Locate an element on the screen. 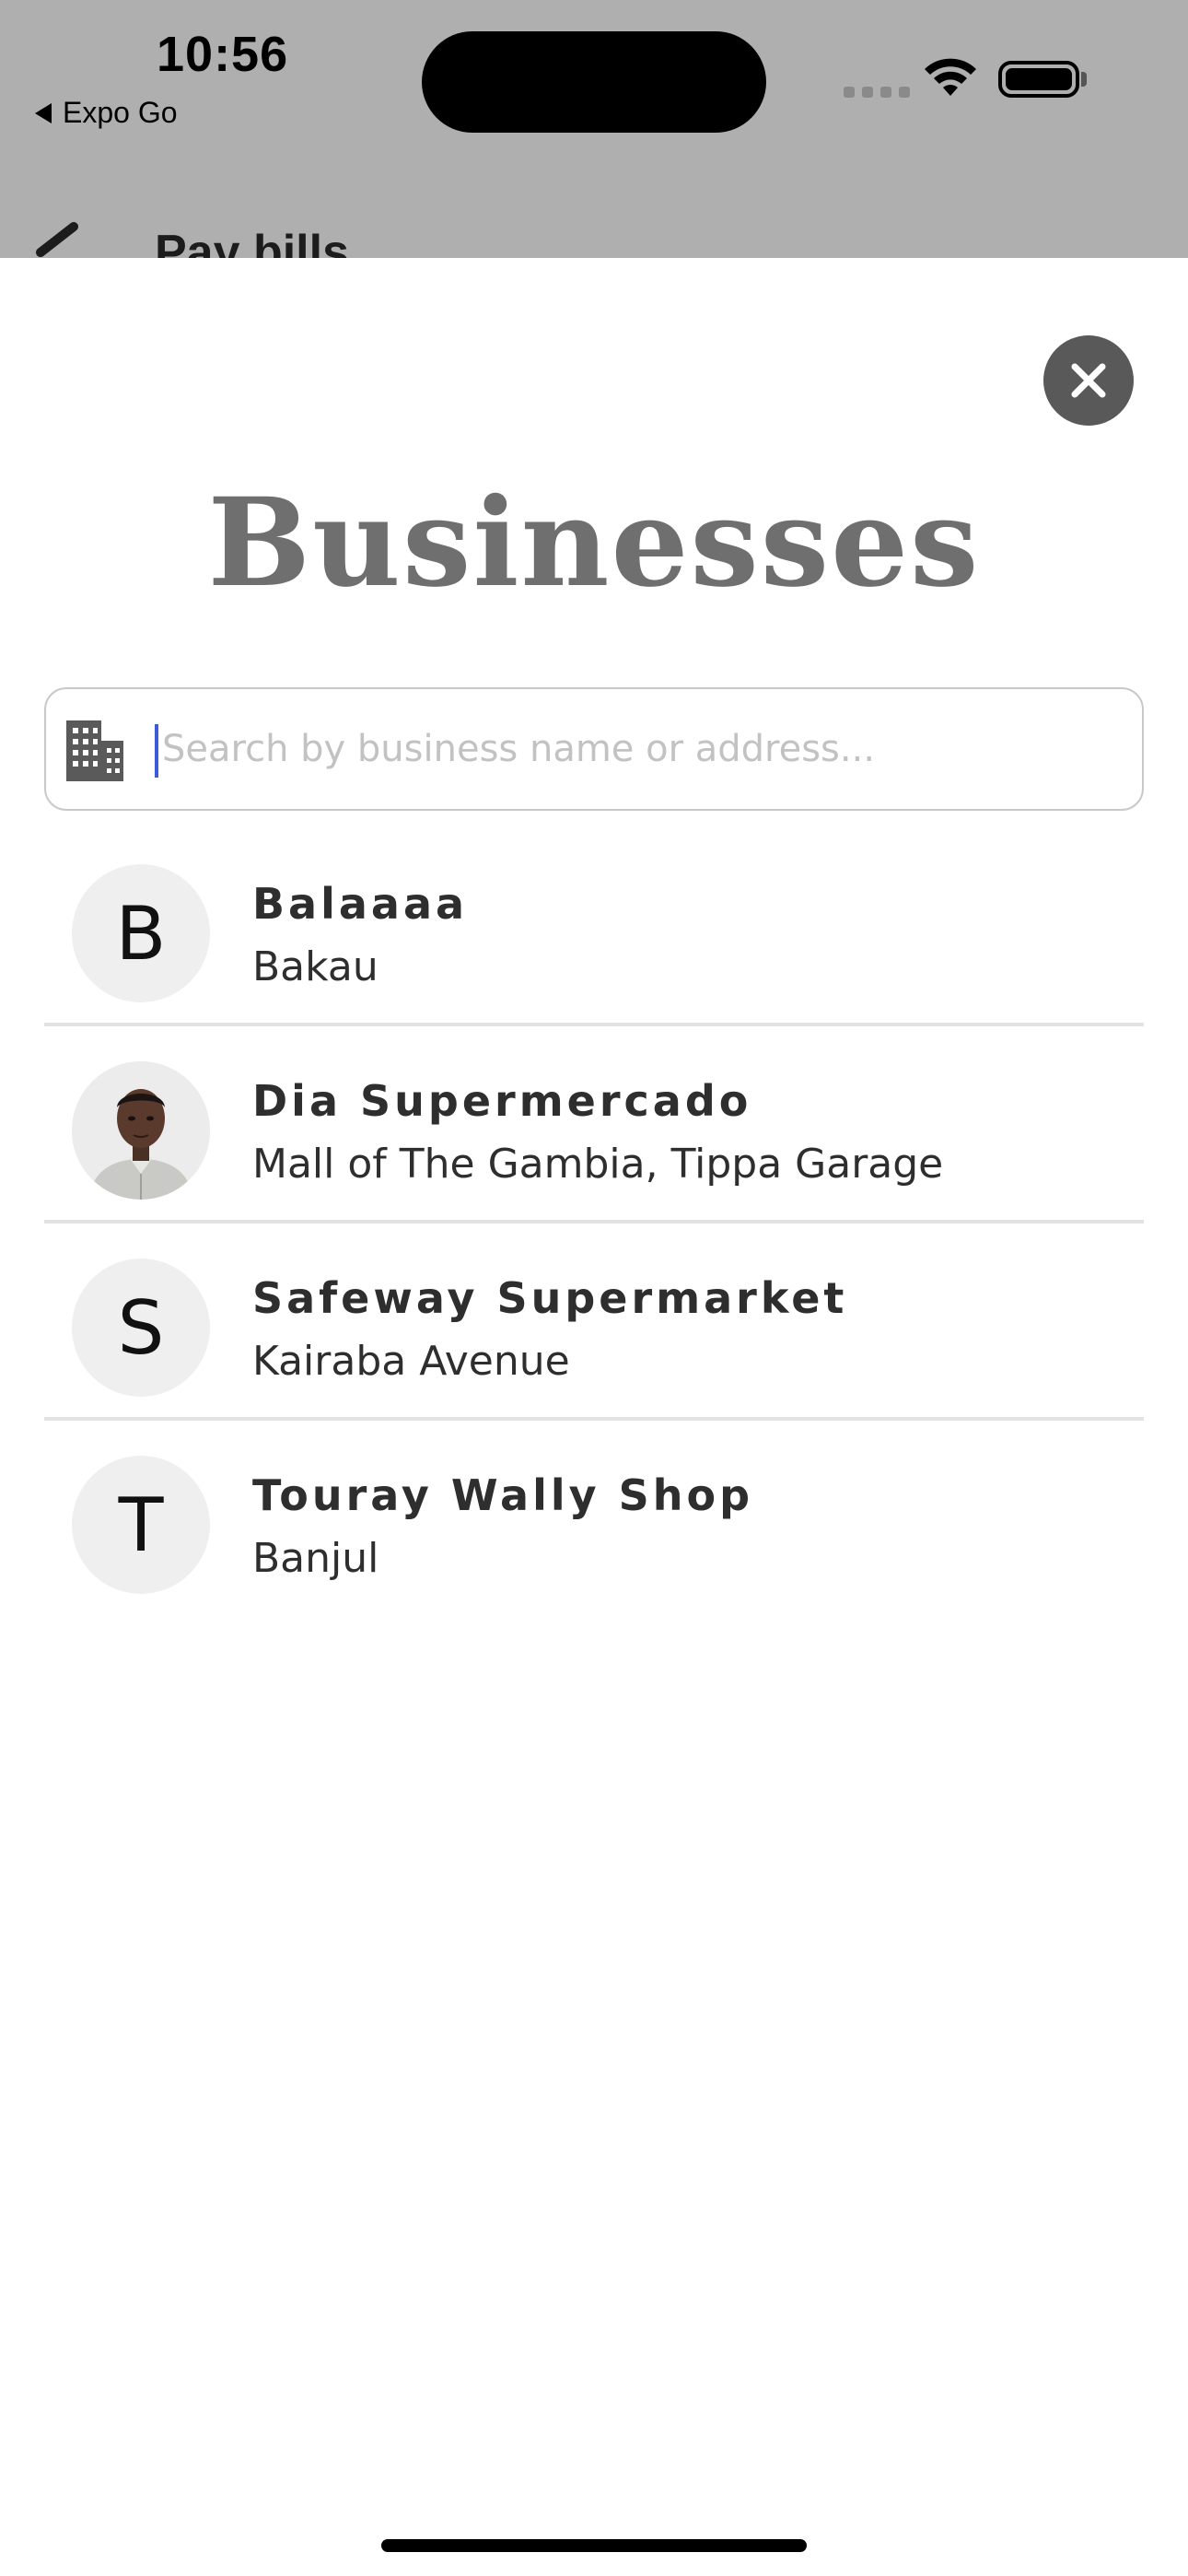 The width and height of the screenshot is (1188, 2576). status-time: 10:56 is located at coordinates (223, 54).